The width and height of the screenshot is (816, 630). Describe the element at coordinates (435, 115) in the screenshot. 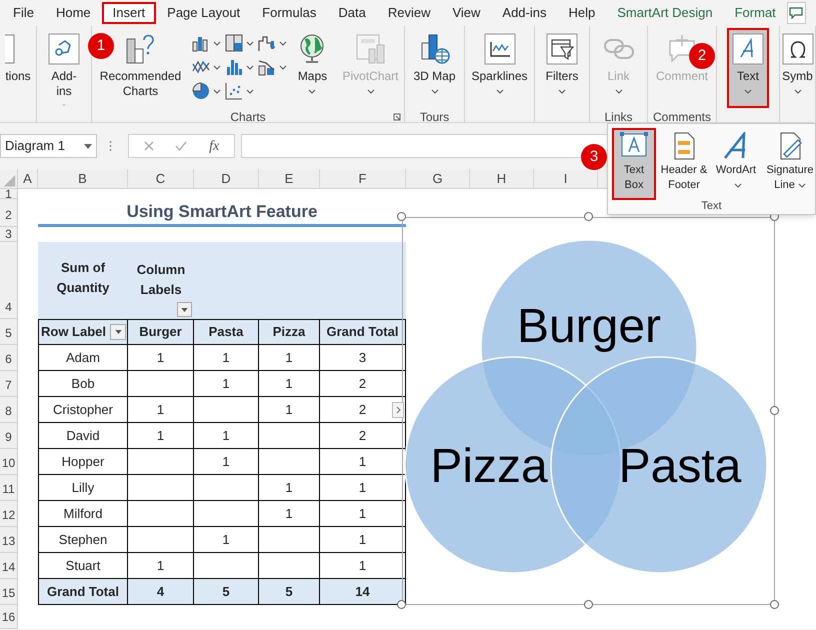

I see `group-label: Tours` at that location.